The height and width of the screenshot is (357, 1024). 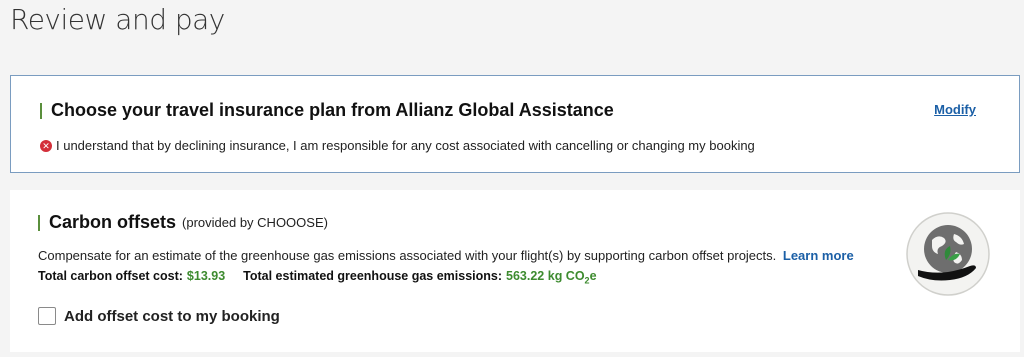 I want to click on total-cost: Total carbon offset cost: $13.93, so click(x=131, y=277).